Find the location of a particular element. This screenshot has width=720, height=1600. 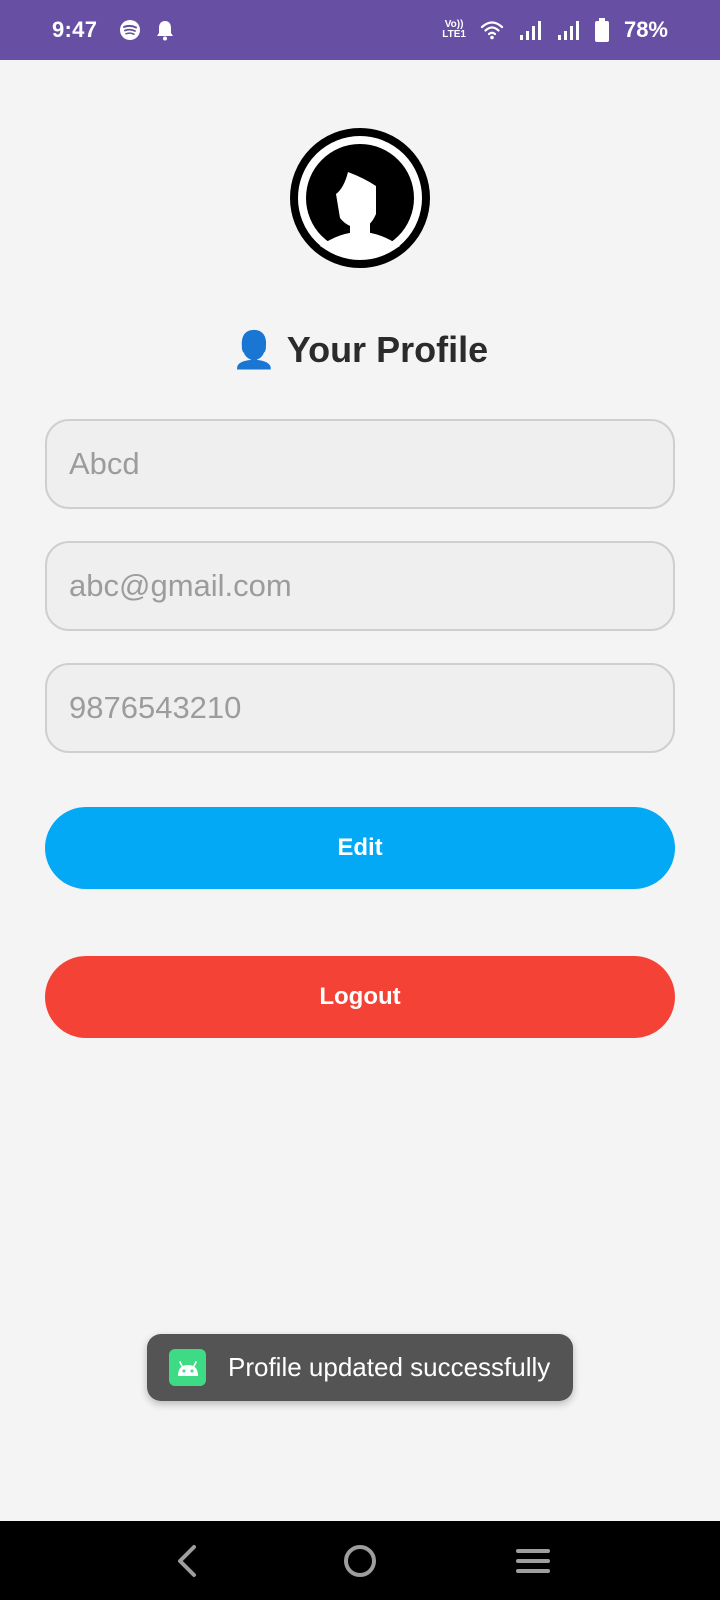

volte-bottom-label: LTE1 is located at coordinates (454, 34).